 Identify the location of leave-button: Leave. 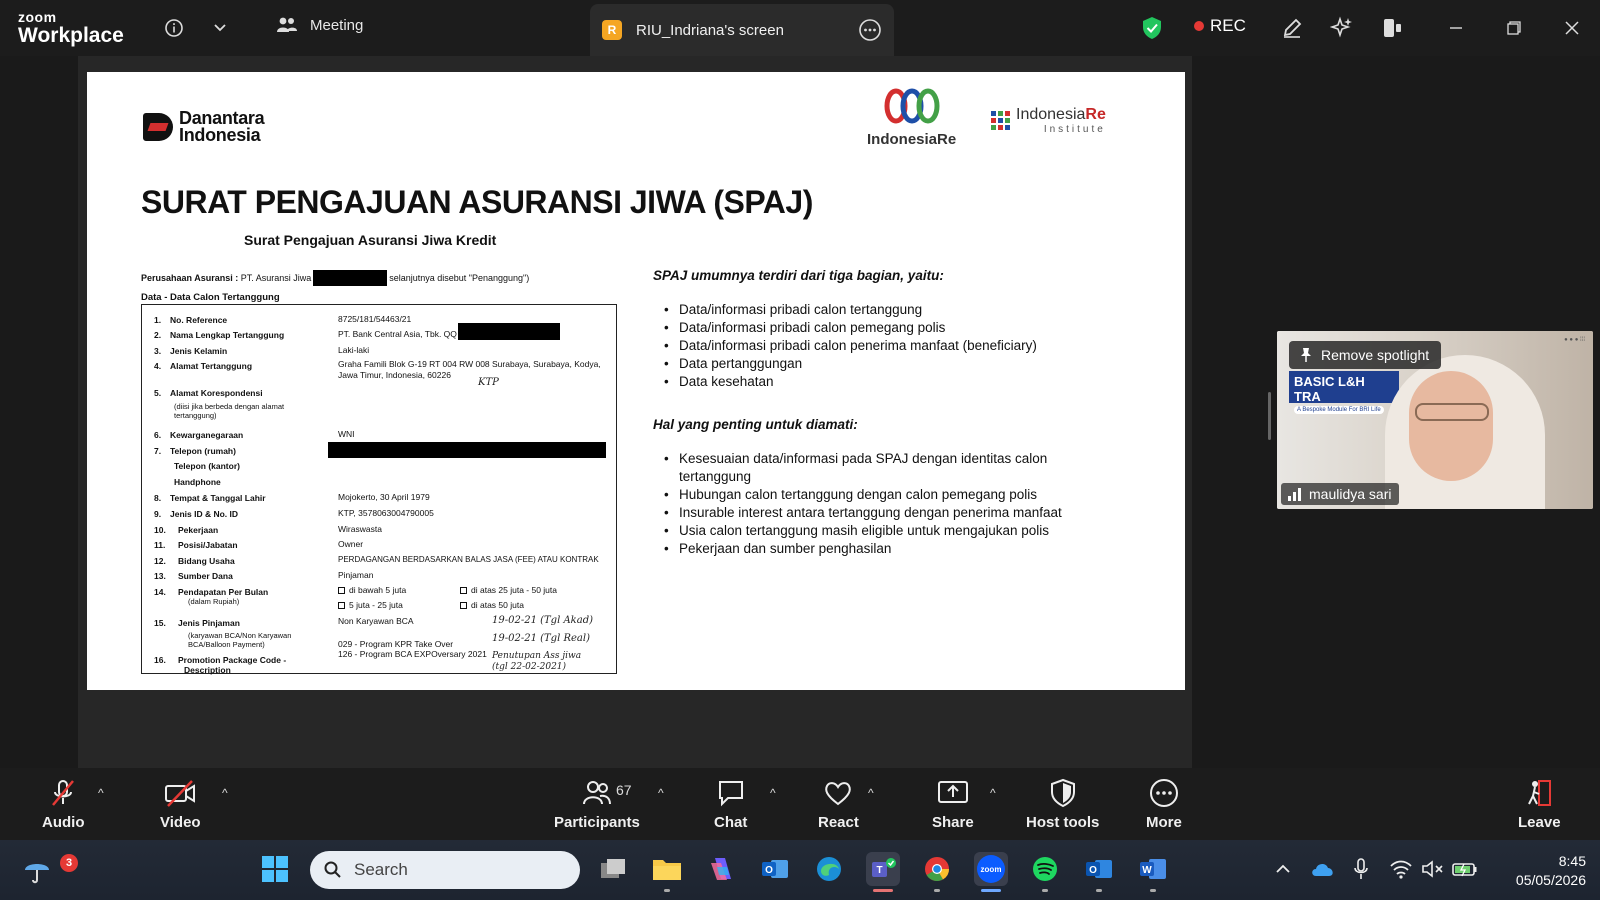
(1539, 804).